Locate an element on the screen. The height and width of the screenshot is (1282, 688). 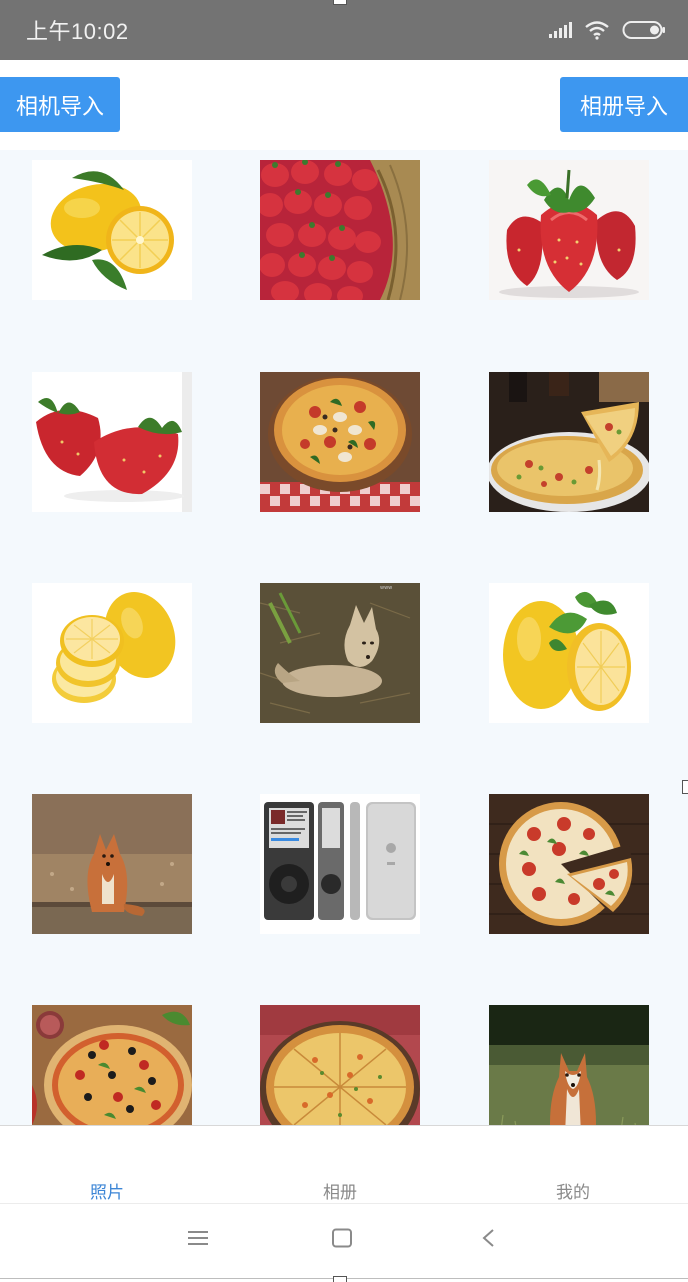
back-icon is located at coordinates (489, 1240).